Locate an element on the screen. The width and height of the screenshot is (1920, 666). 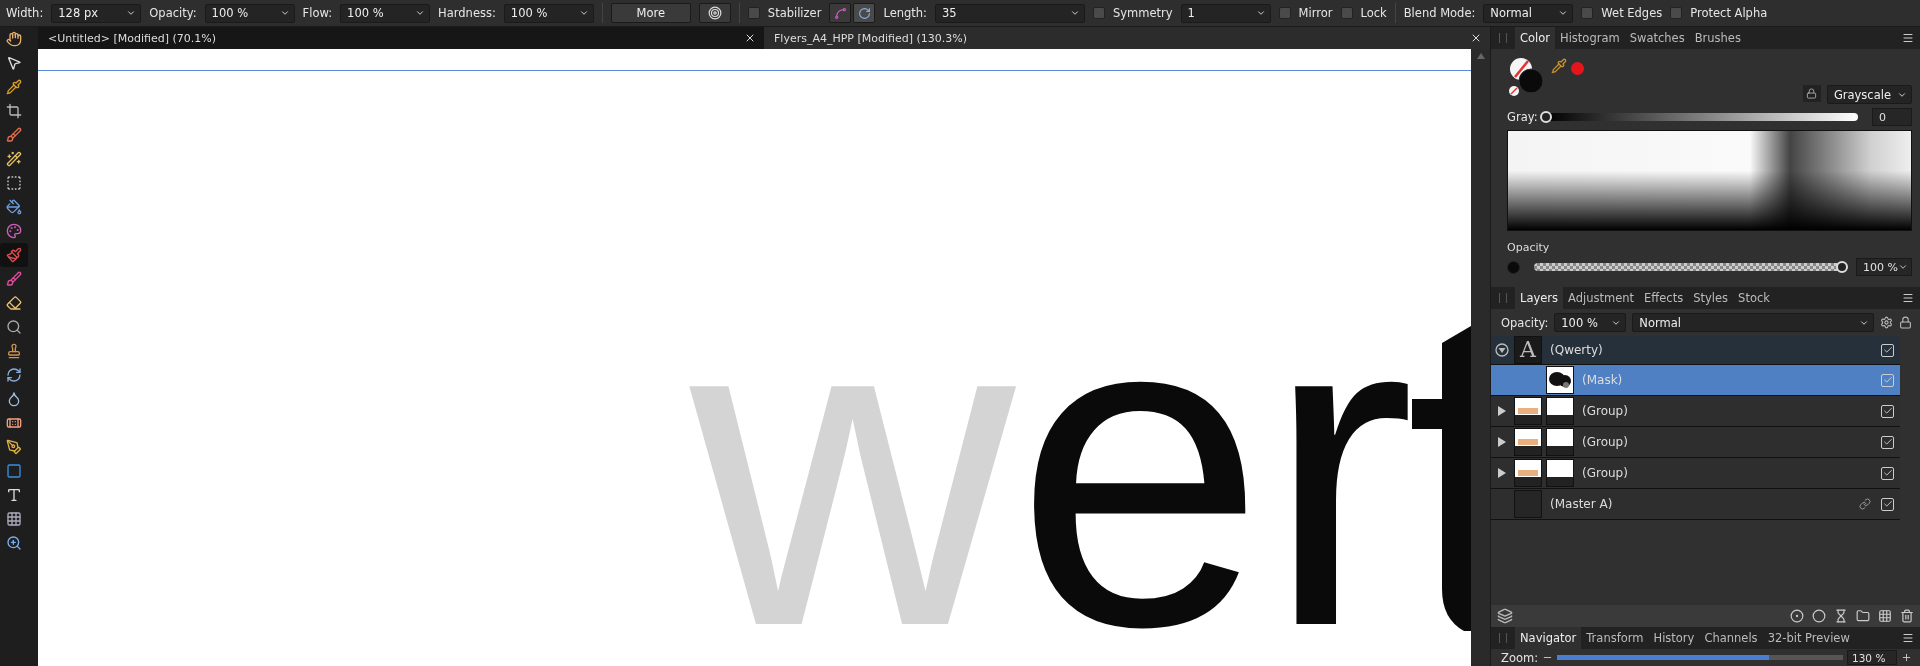
link-icon is located at coordinates (1865, 504).